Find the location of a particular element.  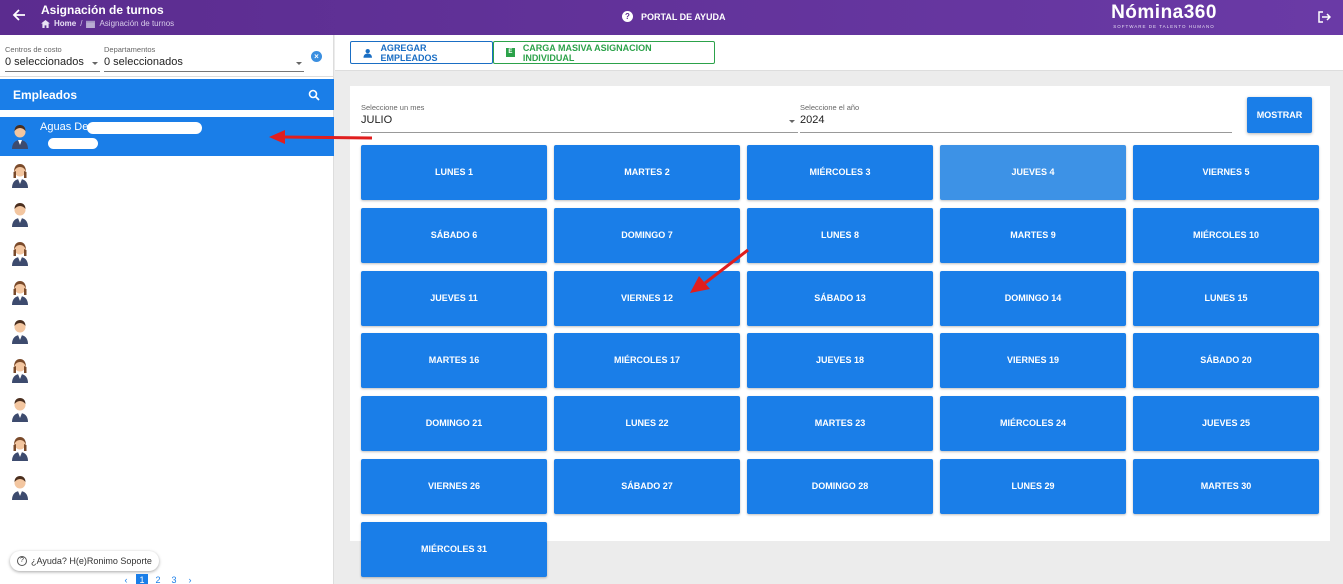

add-employees-label: AGREGAR EMPLEADOS is located at coordinates (409, 52).